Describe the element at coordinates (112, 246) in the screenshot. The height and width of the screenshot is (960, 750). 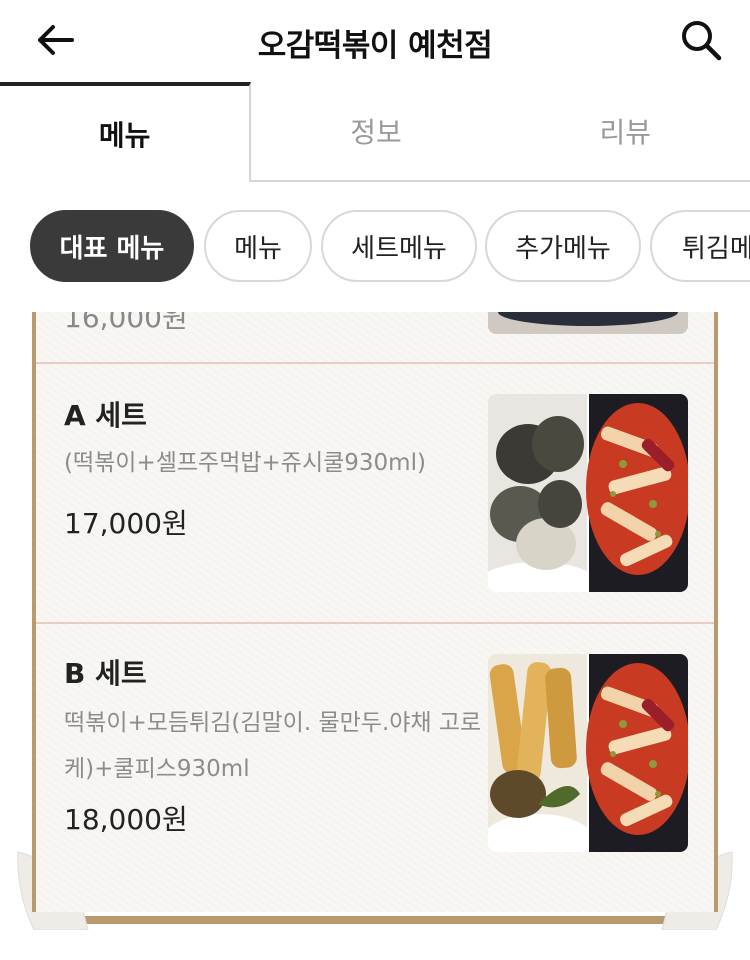
I see `chip-featured-menu: 대표 메뉴` at that location.